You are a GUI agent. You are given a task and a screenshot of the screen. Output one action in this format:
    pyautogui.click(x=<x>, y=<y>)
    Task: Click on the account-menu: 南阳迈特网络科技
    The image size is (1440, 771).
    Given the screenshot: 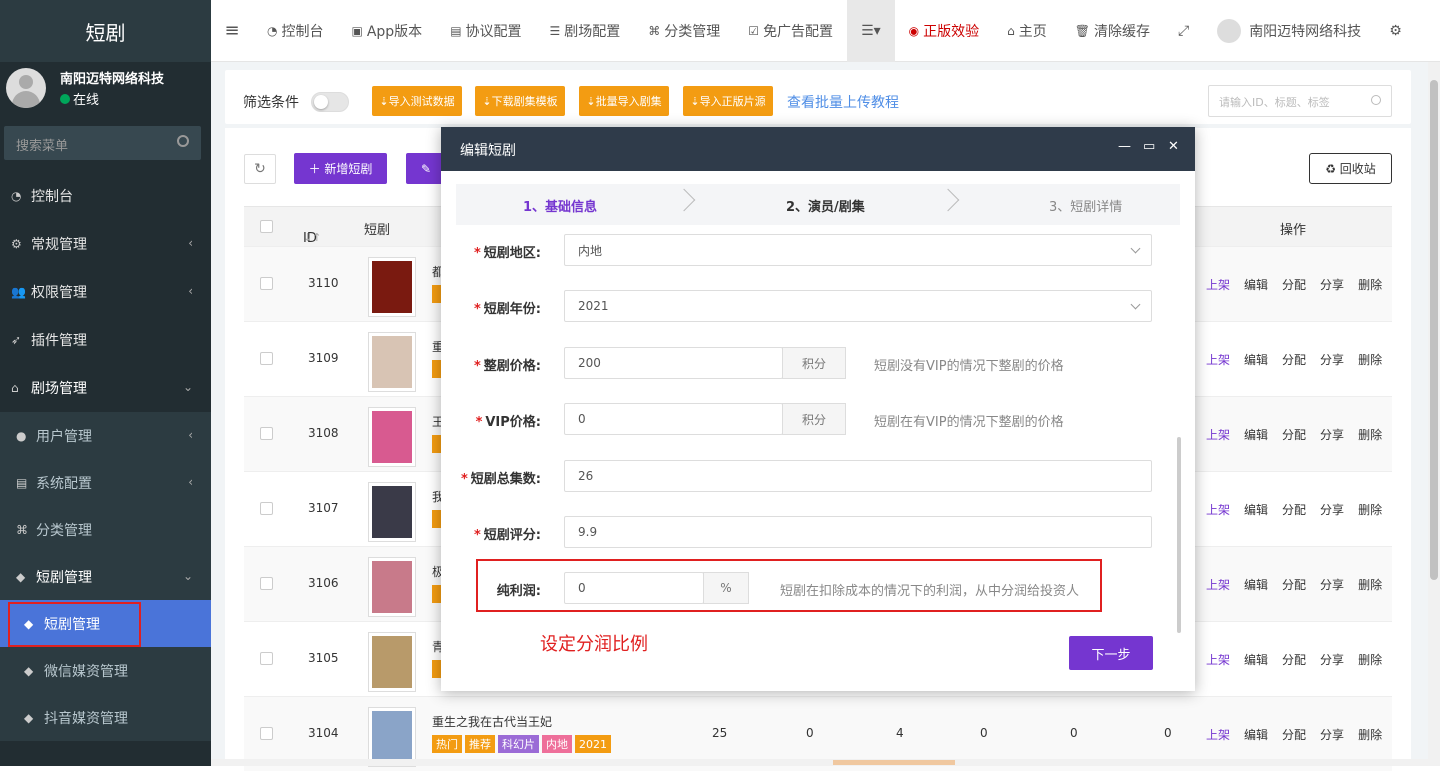 What is the action you would take?
    pyautogui.click(x=1289, y=31)
    